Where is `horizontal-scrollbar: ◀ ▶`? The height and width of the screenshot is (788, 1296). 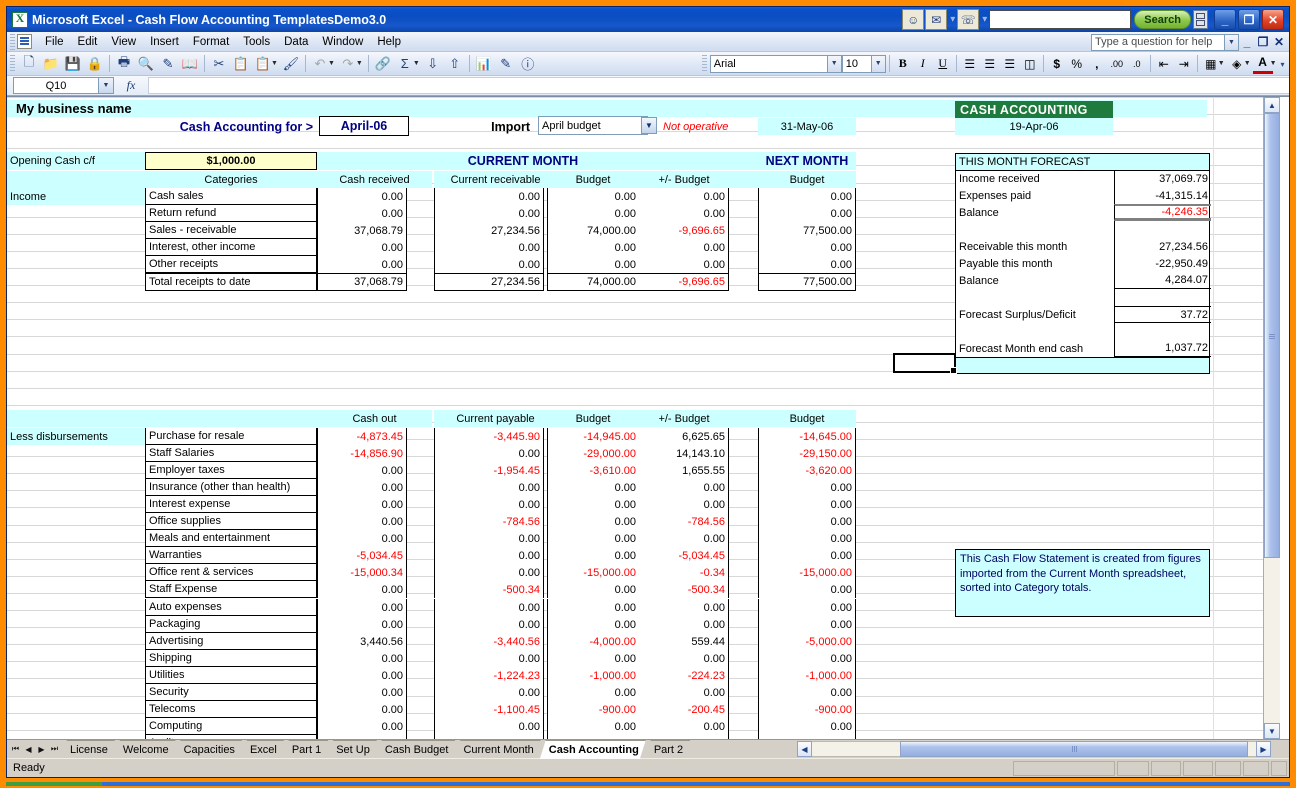 horizontal-scrollbar: ◀ ▶ is located at coordinates (1043, 749).